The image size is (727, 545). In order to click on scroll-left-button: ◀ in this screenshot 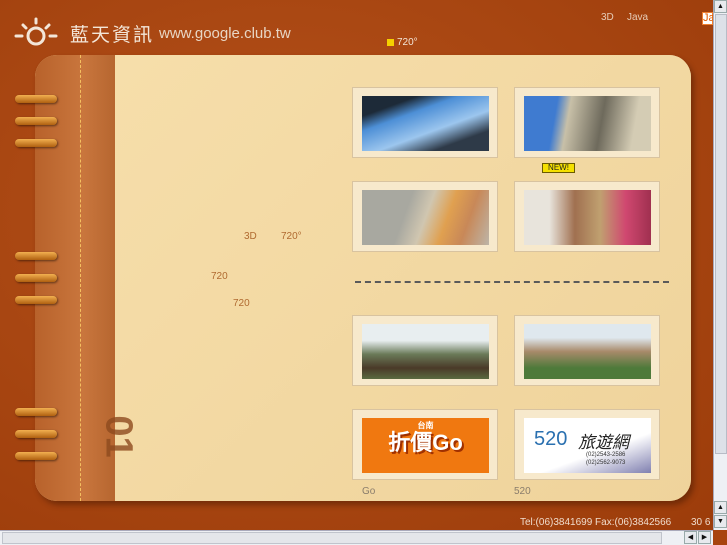, I will do `click(690, 537)`.